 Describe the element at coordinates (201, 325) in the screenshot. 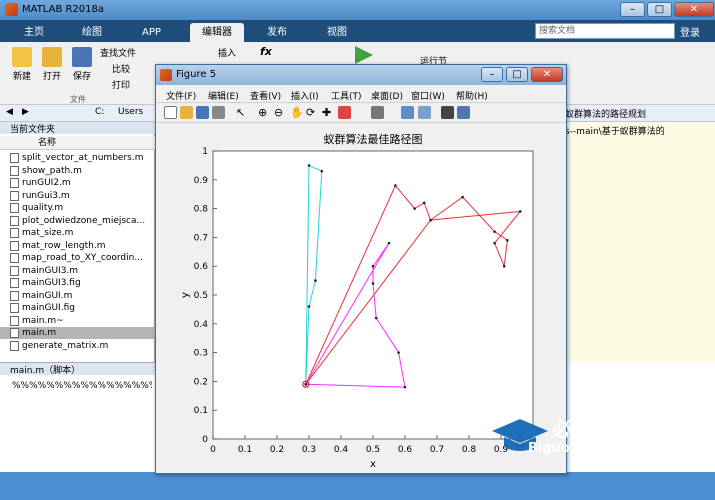

I see `y-tick-label: 0.4` at that location.